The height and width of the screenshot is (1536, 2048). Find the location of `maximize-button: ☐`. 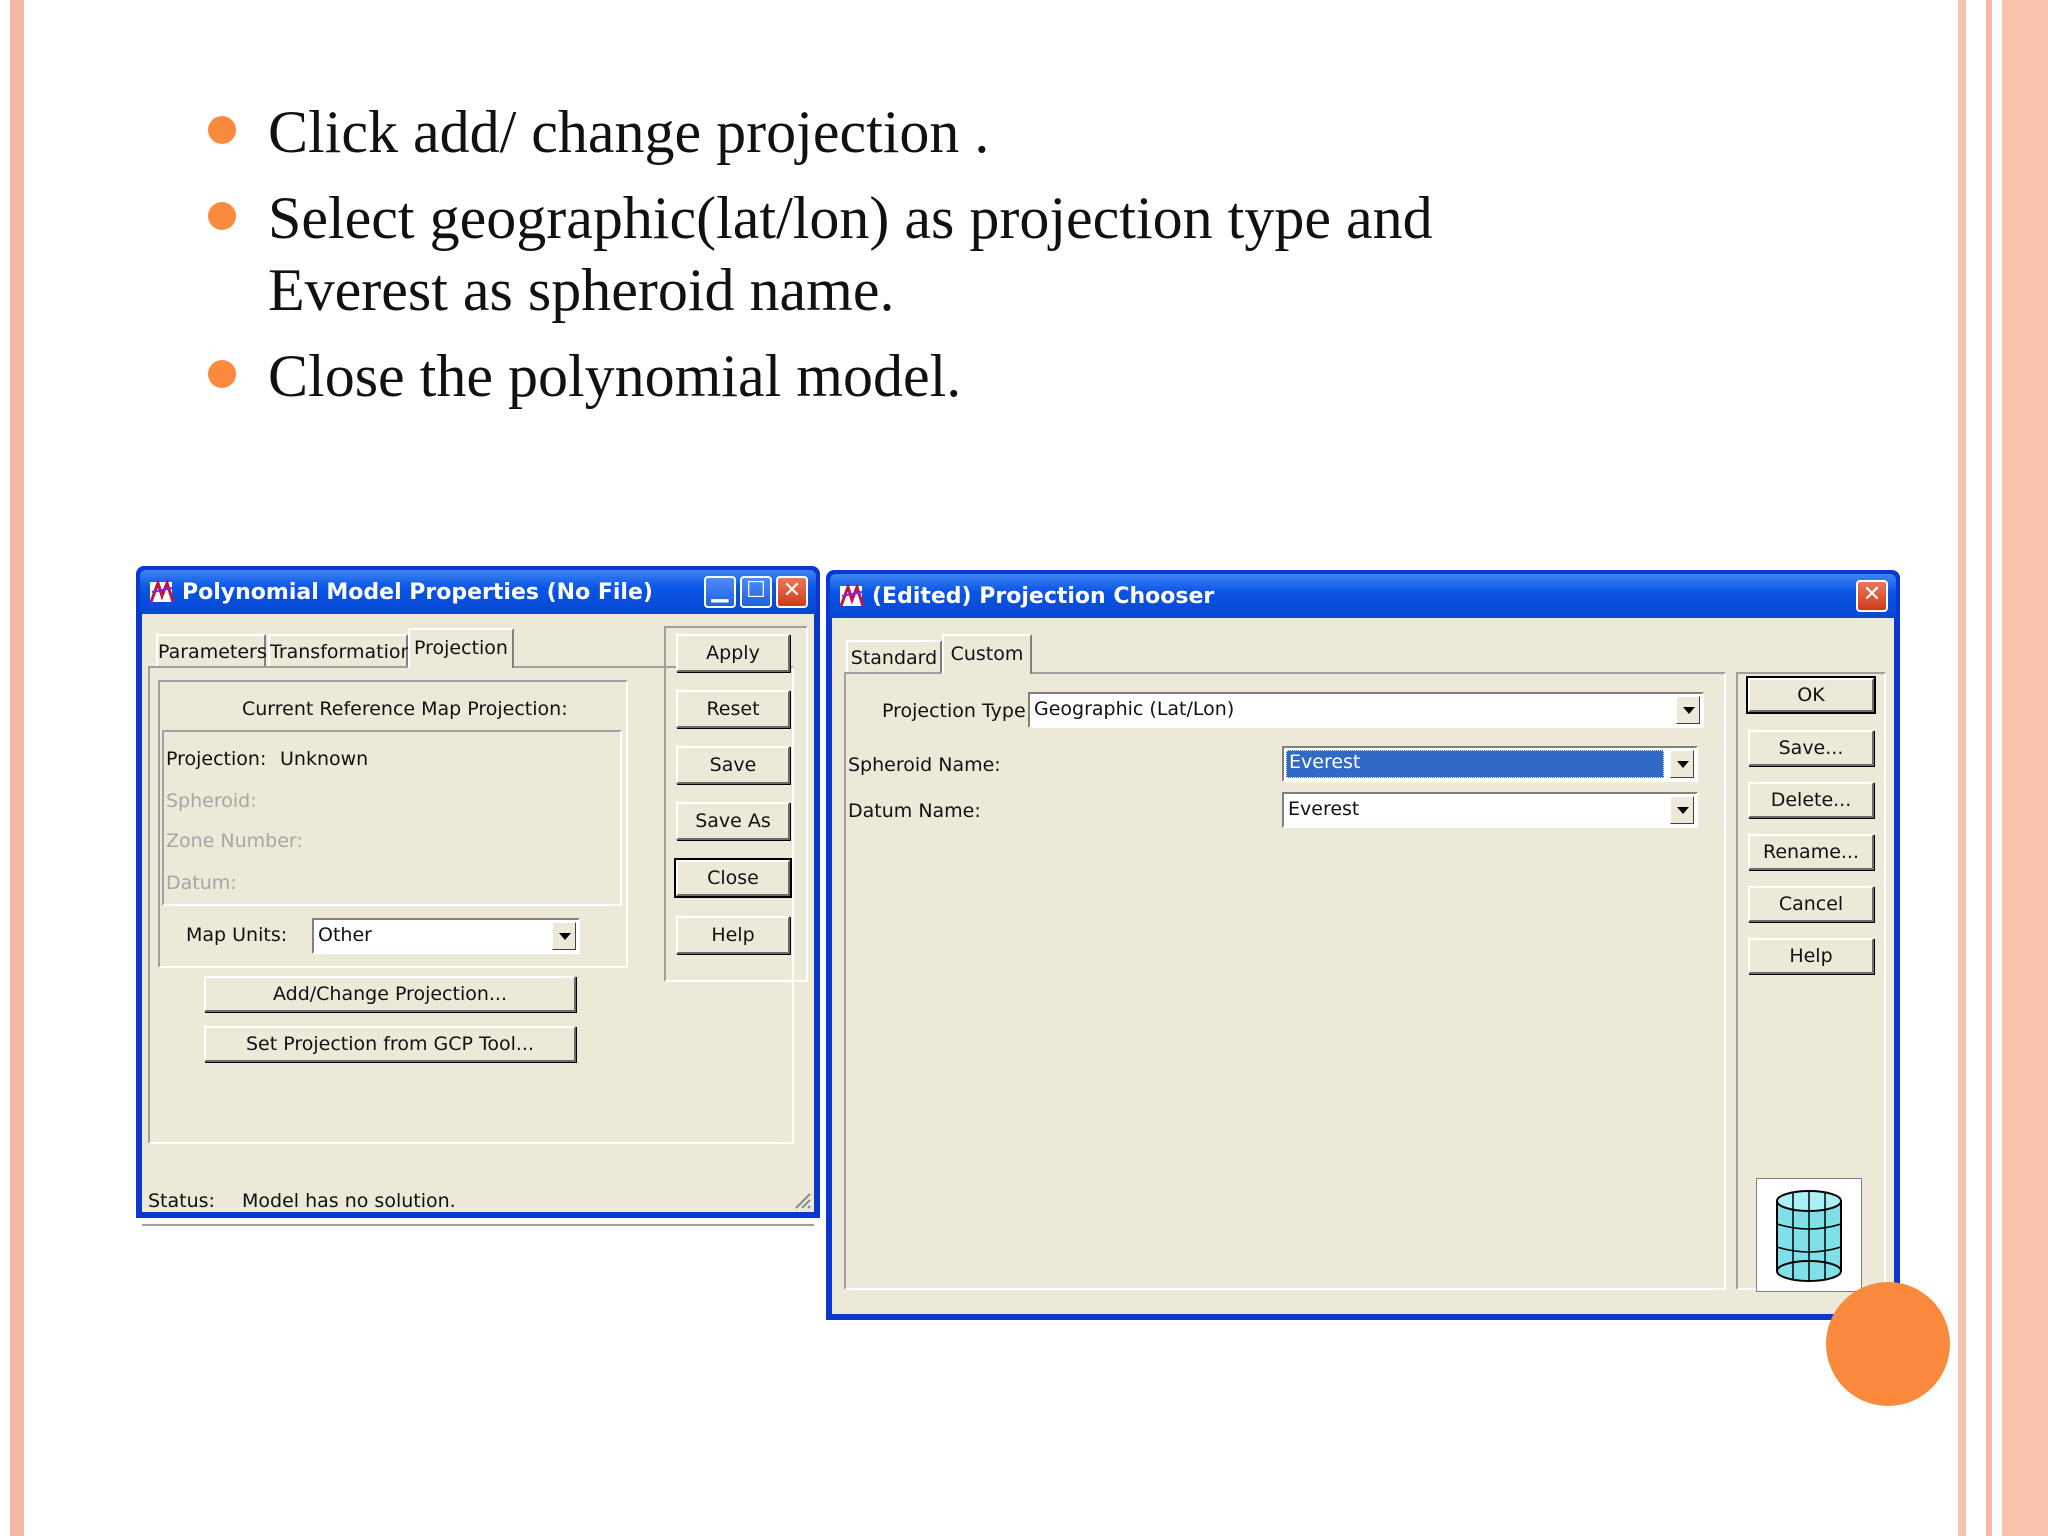

maximize-button: ☐ is located at coordinates (756, 592).